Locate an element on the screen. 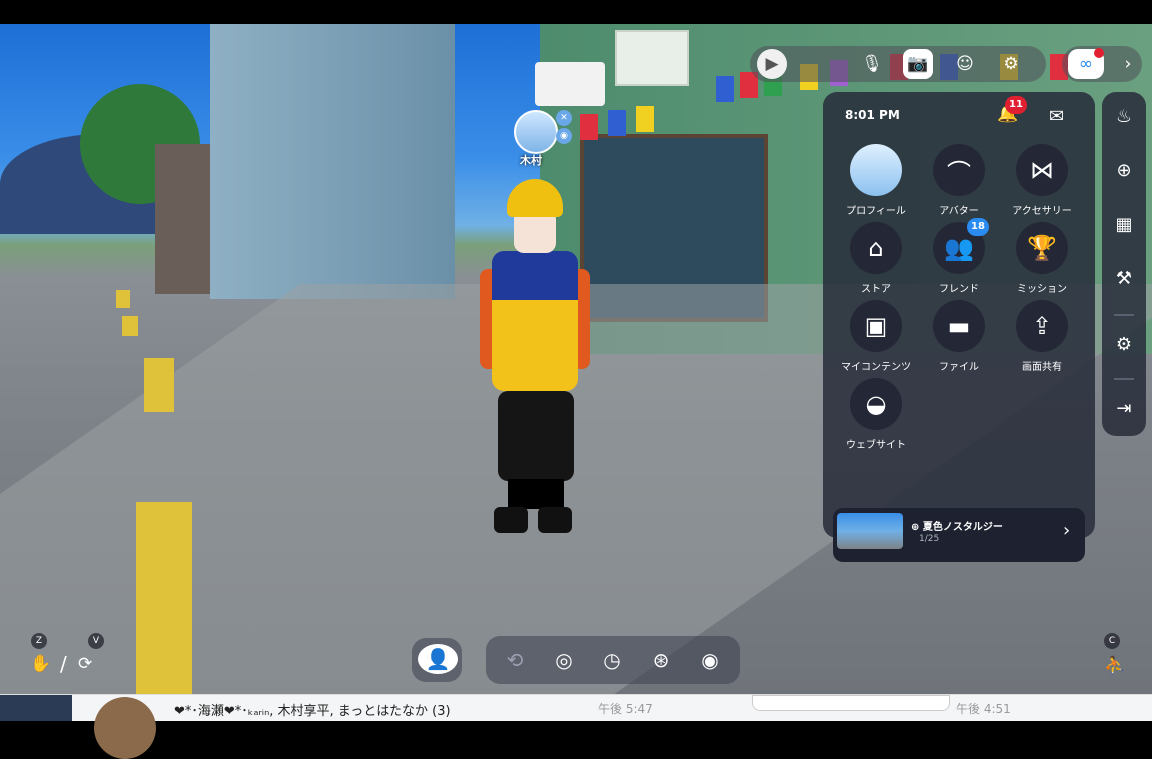  profile-avatar-icon is located at coordinates (876, 170).